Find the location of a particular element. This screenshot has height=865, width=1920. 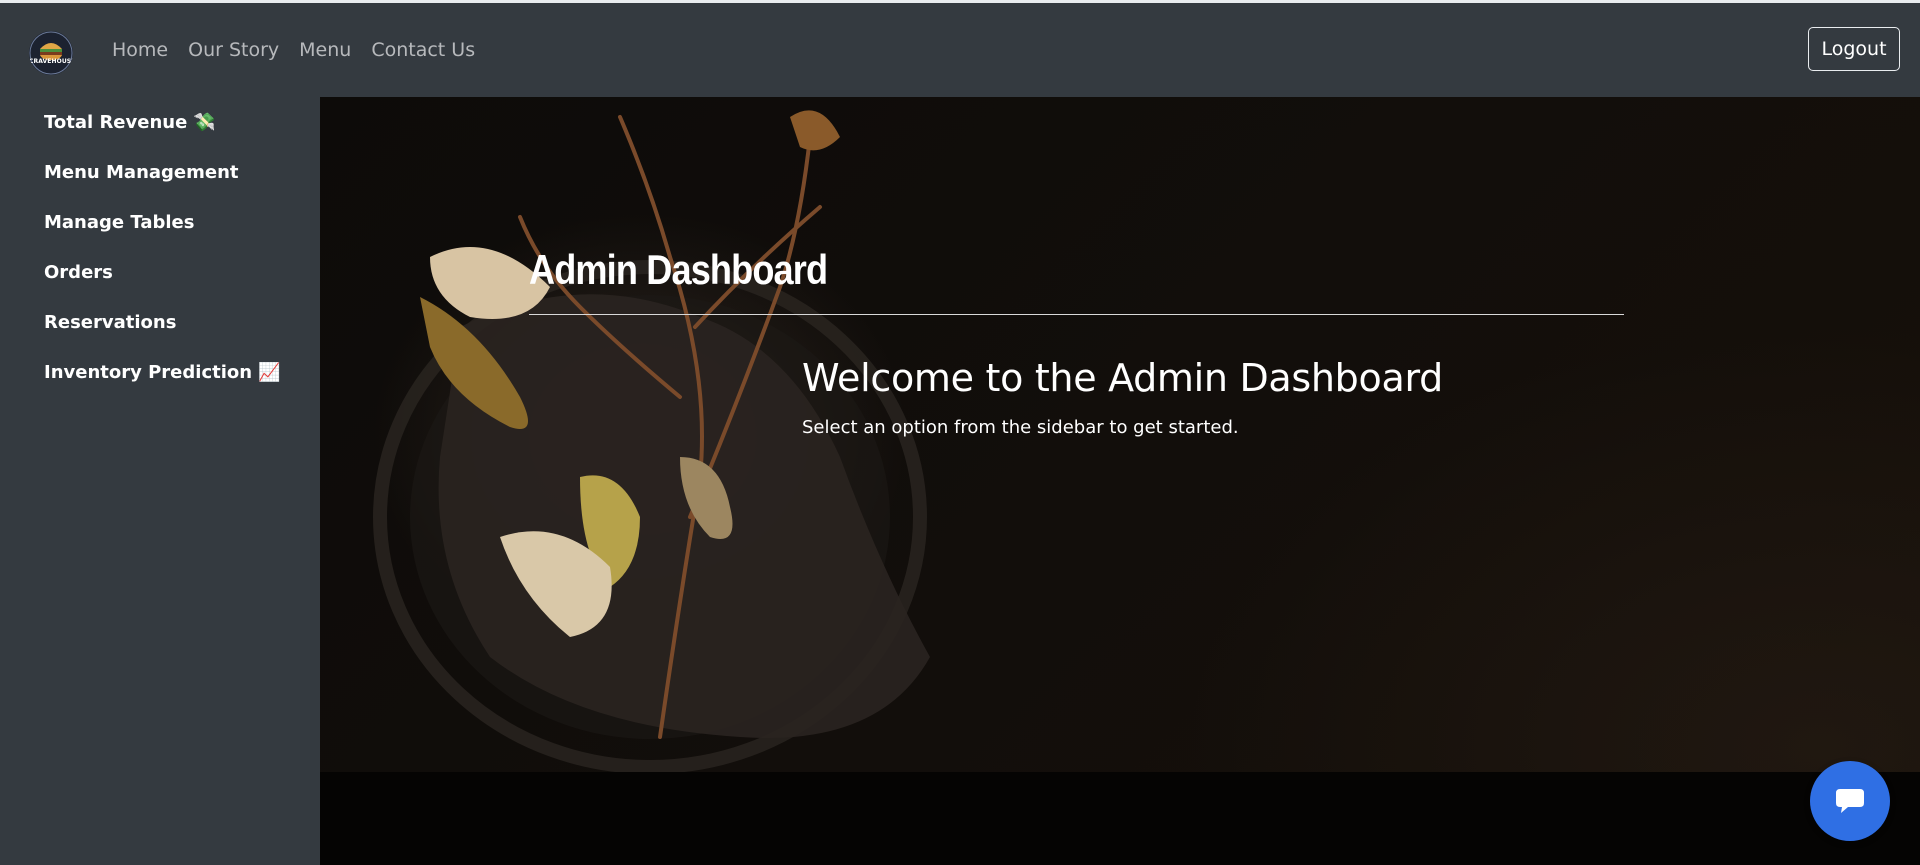

sidebar-item-label: Inventory Prediction is located at coordinates (148, 372).